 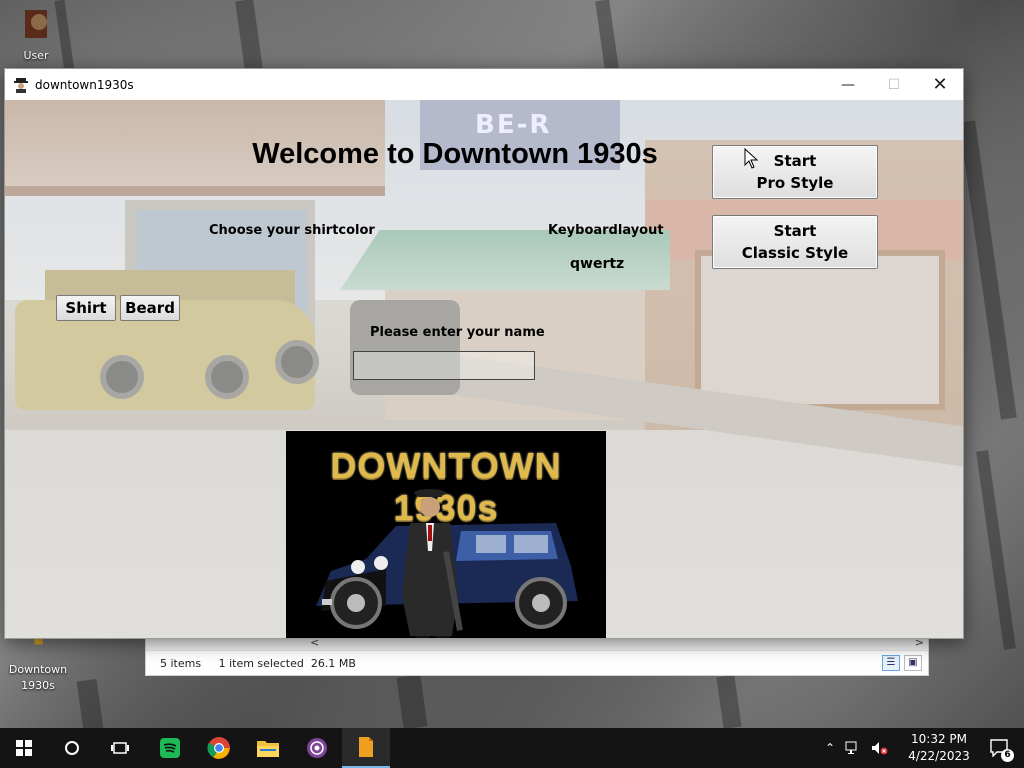 I want to click on start-pro-line2: Pro Style, so click(x=795, y=183).